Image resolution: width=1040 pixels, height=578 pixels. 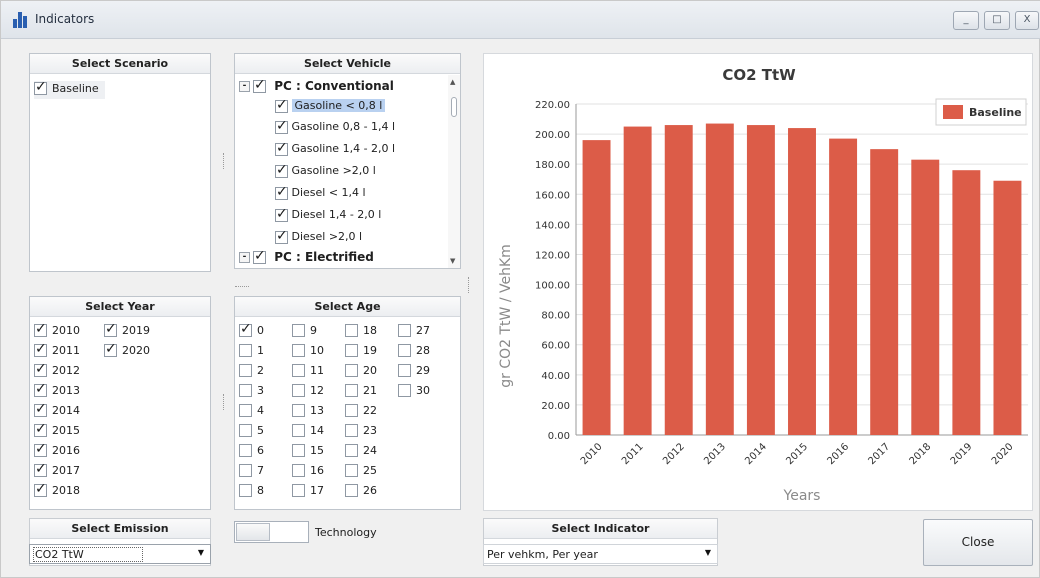 I want to click on age-item-10: 10, so click(x=308, y=352).